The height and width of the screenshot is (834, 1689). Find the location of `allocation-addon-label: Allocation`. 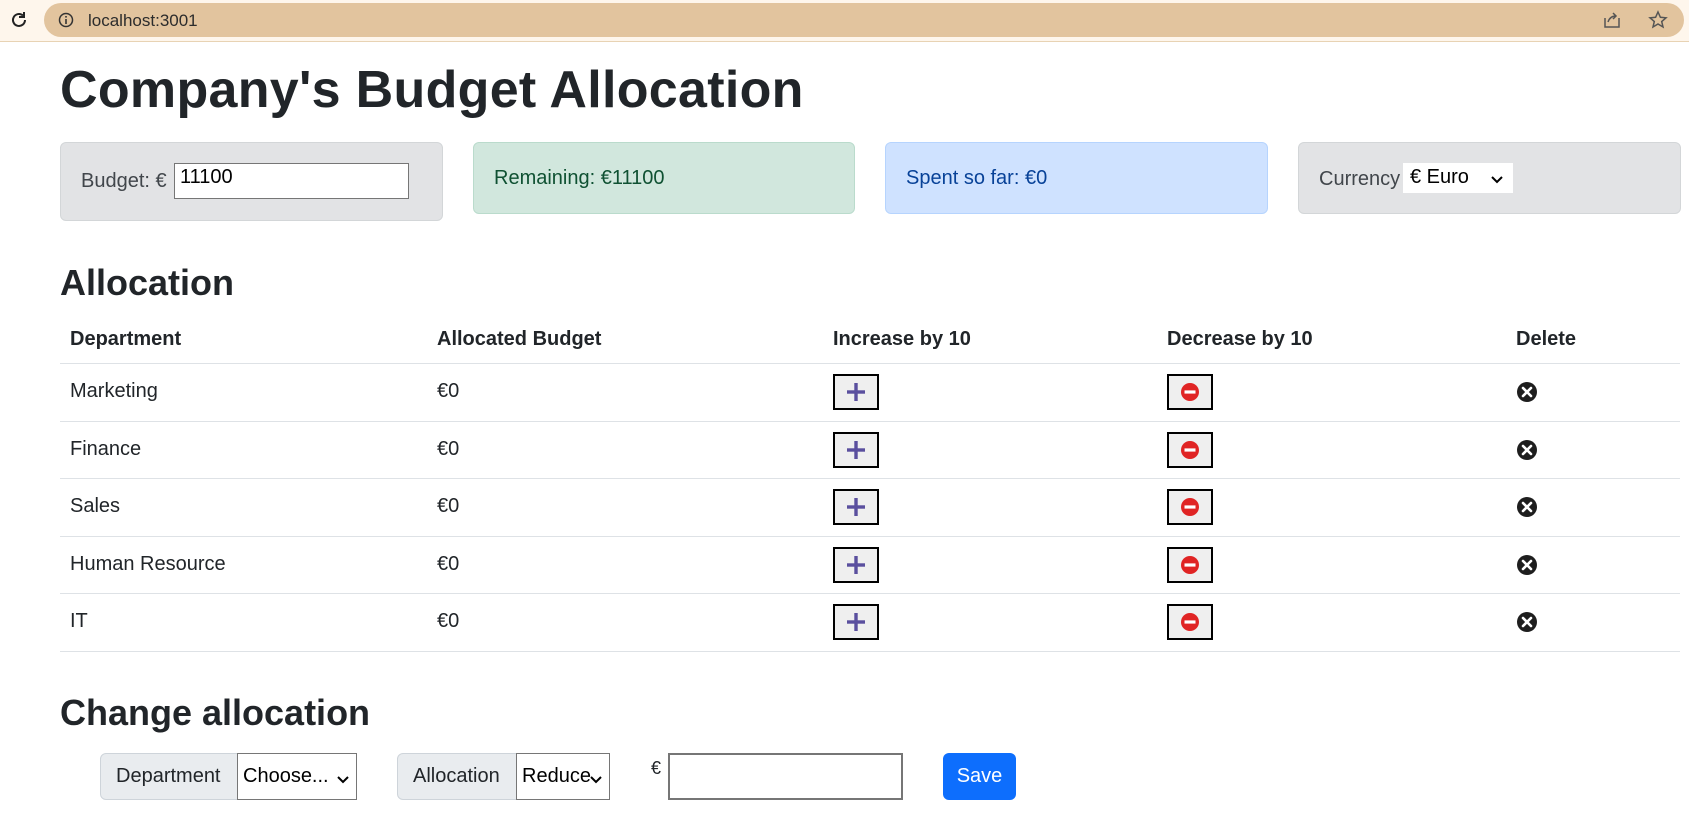

allocation-addon-label: Allocation is located at coordinates (457, 776).